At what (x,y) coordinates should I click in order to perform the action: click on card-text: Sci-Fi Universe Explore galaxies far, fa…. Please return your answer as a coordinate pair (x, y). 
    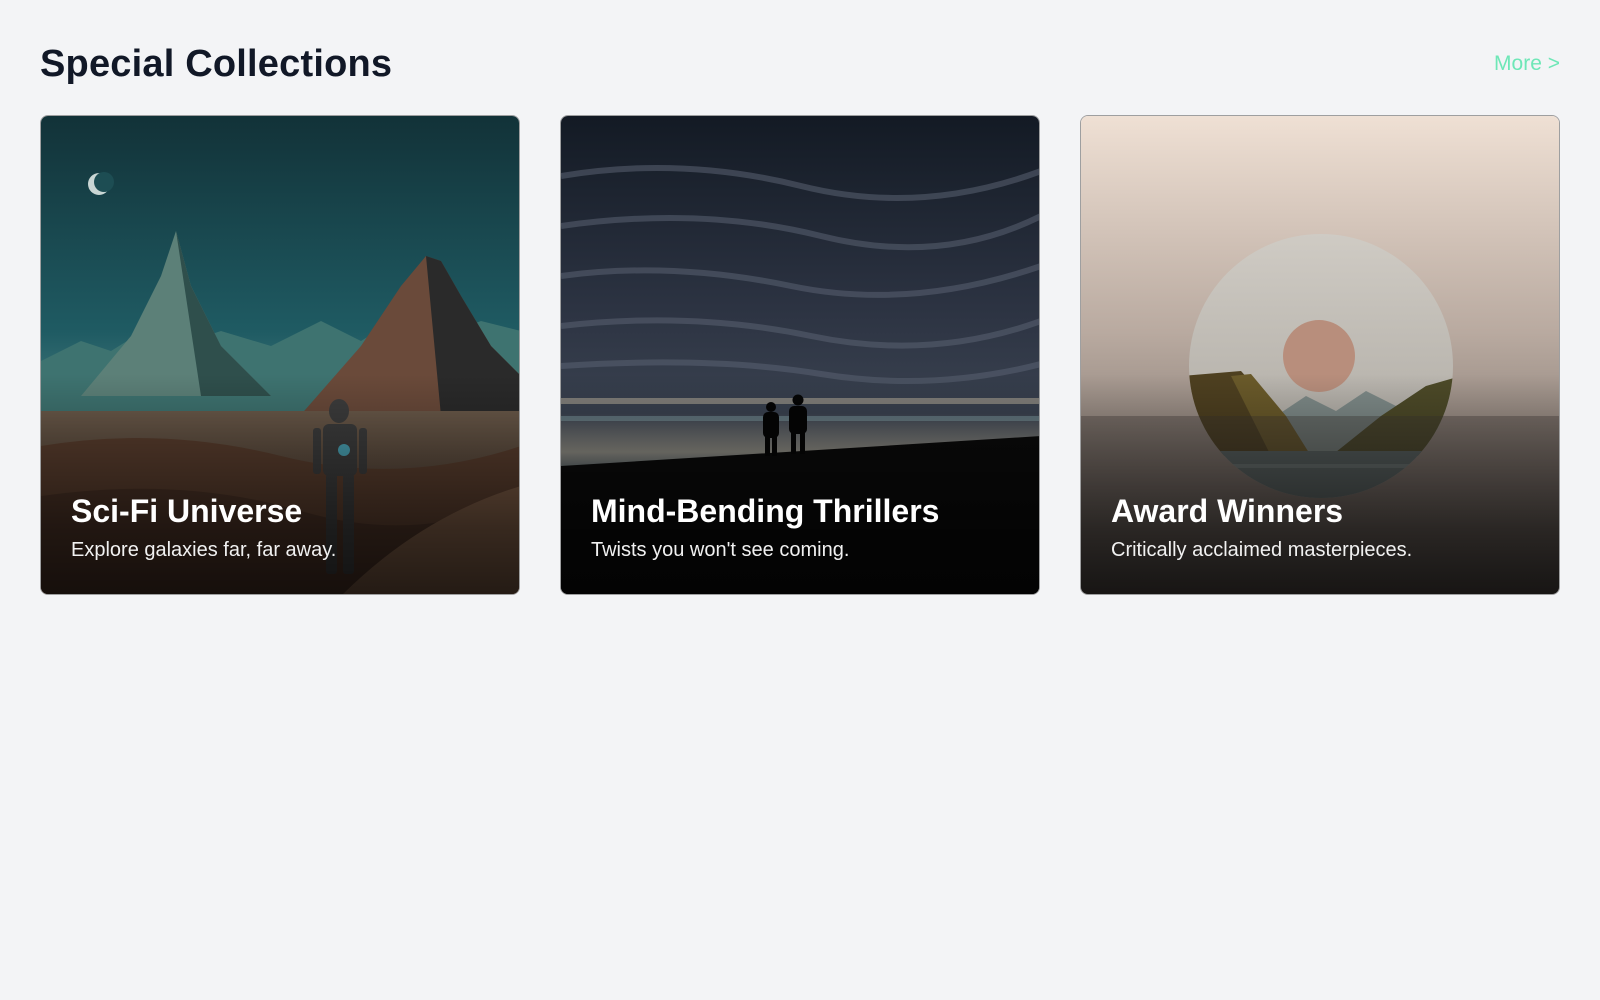
    Looking at the image, I should click on (283, 527).